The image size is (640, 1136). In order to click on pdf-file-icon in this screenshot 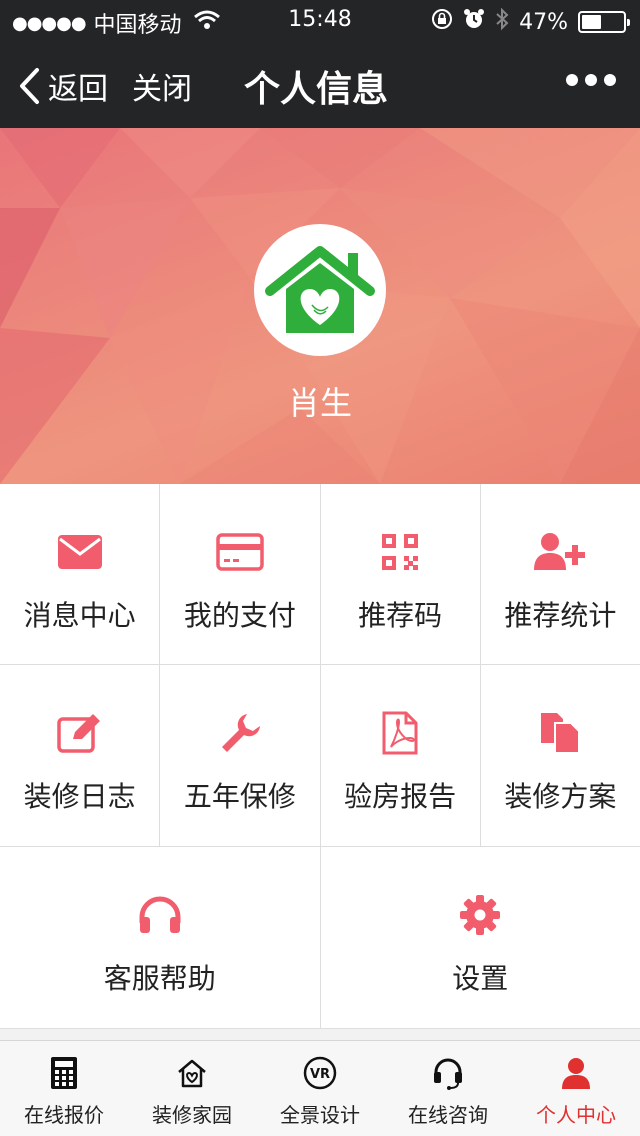, I will do `click(400, 733)`.